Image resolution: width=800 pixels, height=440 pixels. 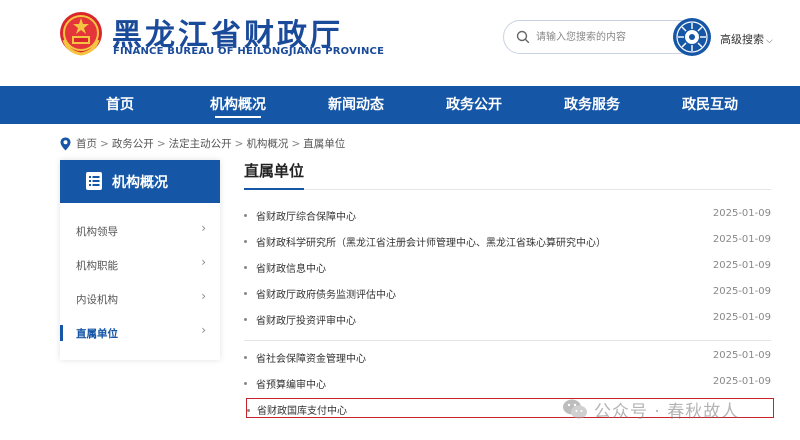 I want to click on watermark: 公众号 · 春秋故人, so click(x=650, y=409).